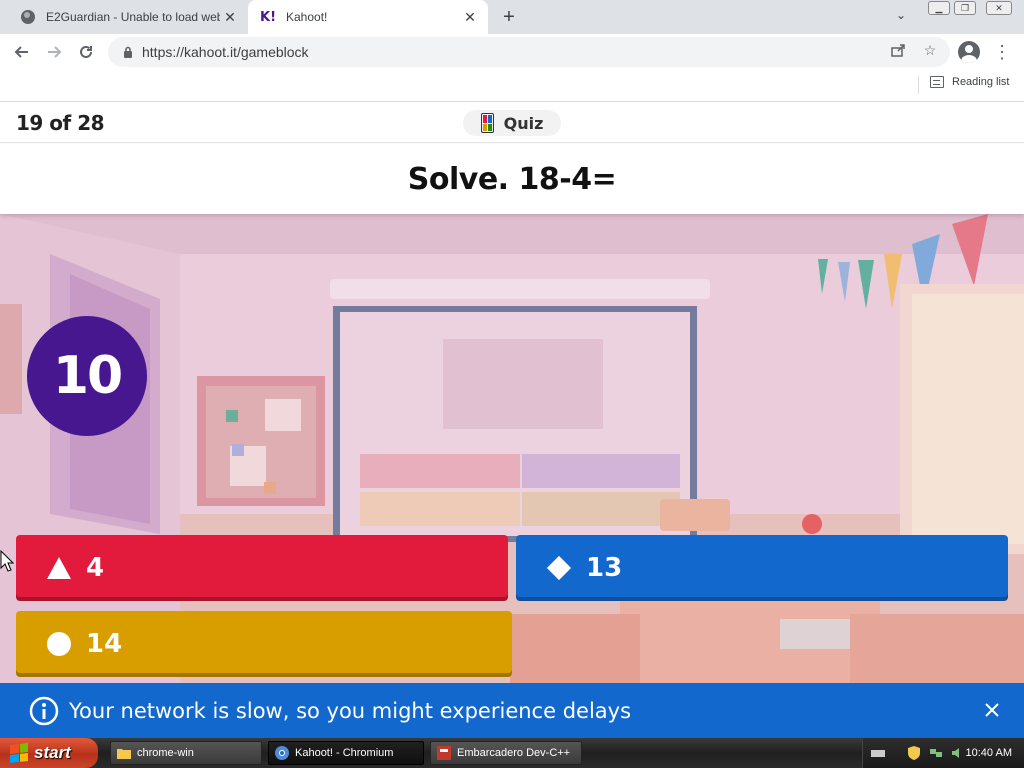 This screenshot has height=768, width=1024. I want to click on kebab-menu-icon: ⋮, so click(1002, 52).